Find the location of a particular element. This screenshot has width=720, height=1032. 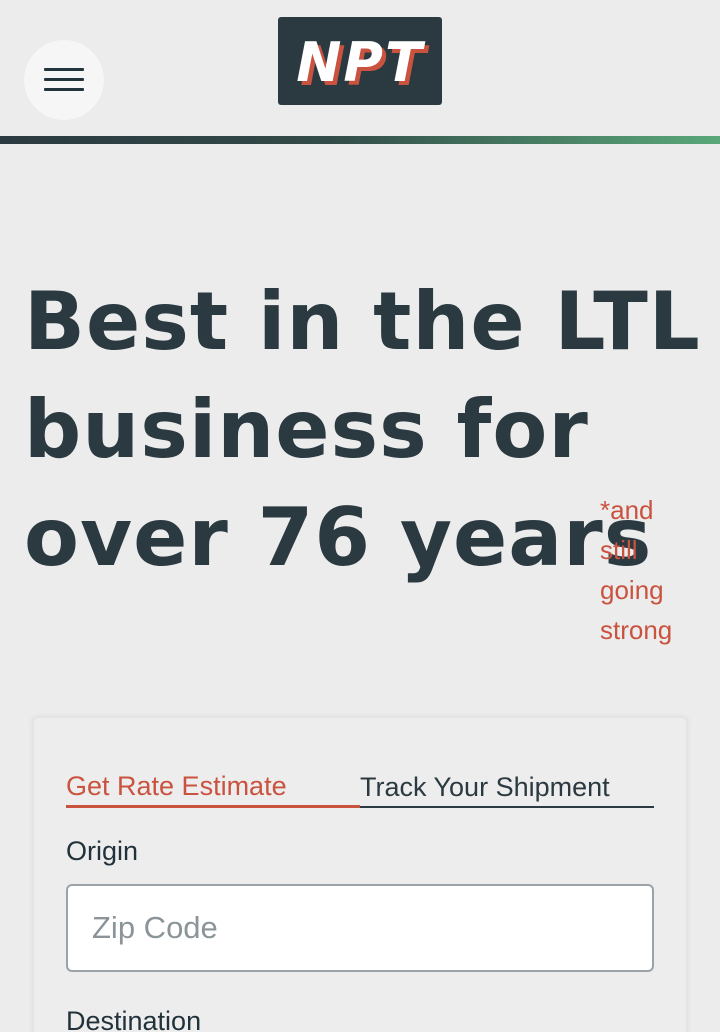

hero-tagline: *and still going strong is located at coordinates (655, 570).